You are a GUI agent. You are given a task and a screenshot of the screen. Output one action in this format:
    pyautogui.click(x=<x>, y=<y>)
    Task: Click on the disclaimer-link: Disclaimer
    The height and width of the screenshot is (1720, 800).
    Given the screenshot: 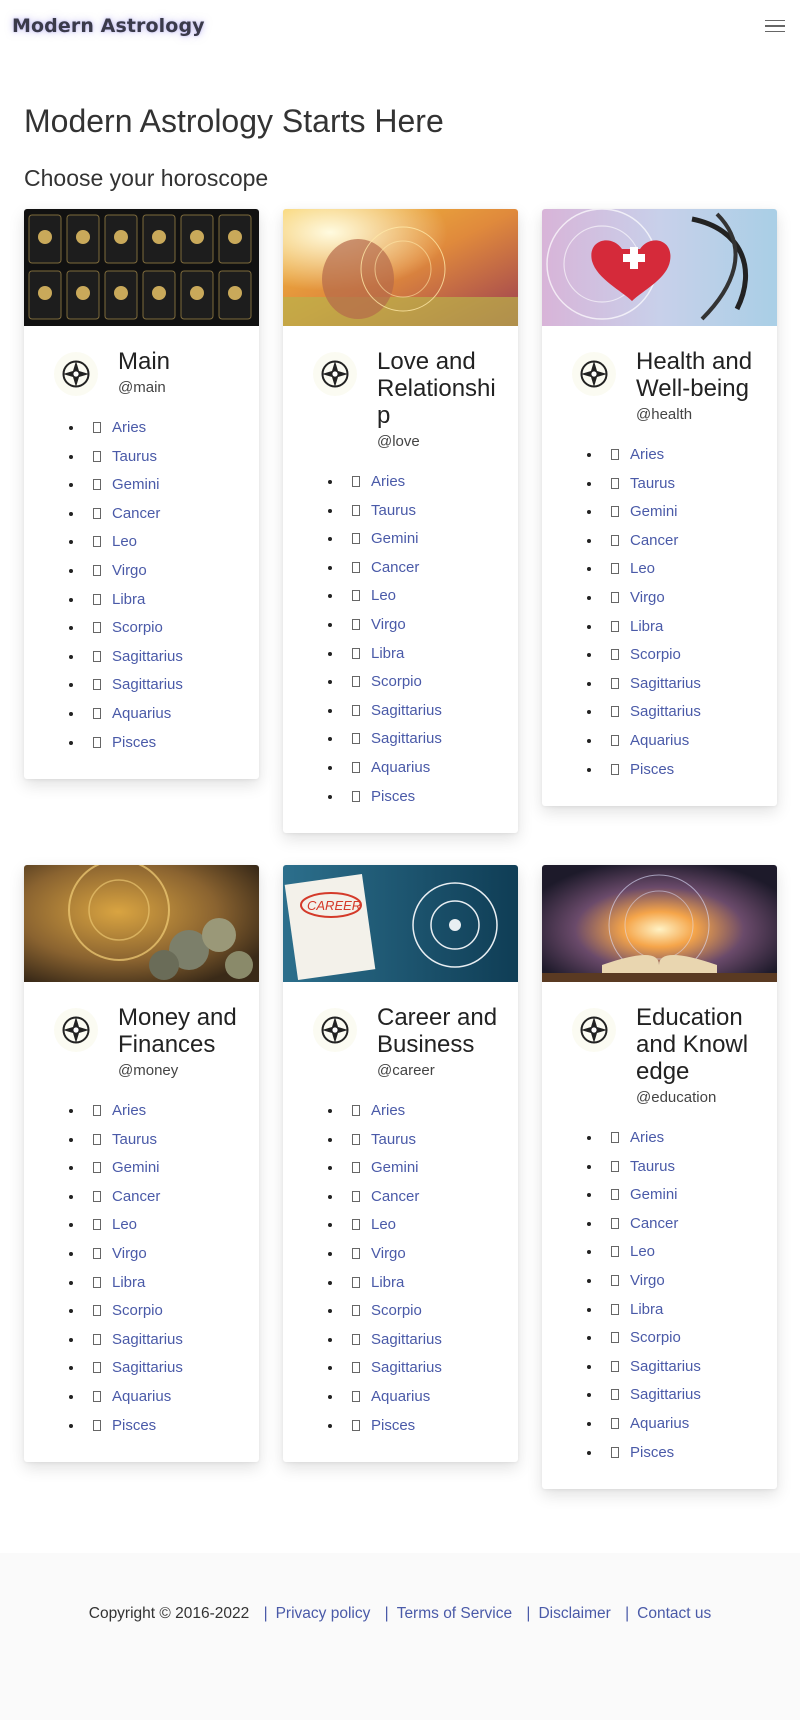 What is the action you would take?
    pyautogui.click(x=574, y=1613)
    